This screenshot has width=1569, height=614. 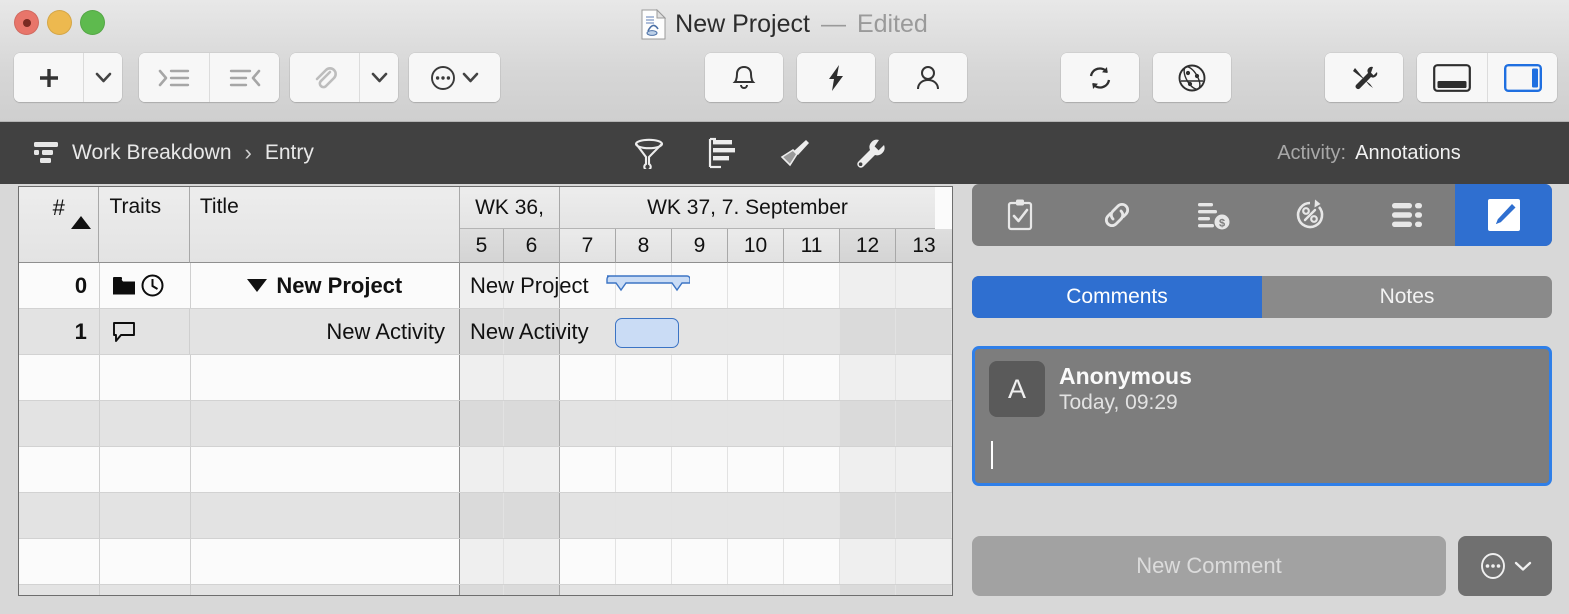 I want to click on document-title: New Project — Edited, so click(x=784, y=24).